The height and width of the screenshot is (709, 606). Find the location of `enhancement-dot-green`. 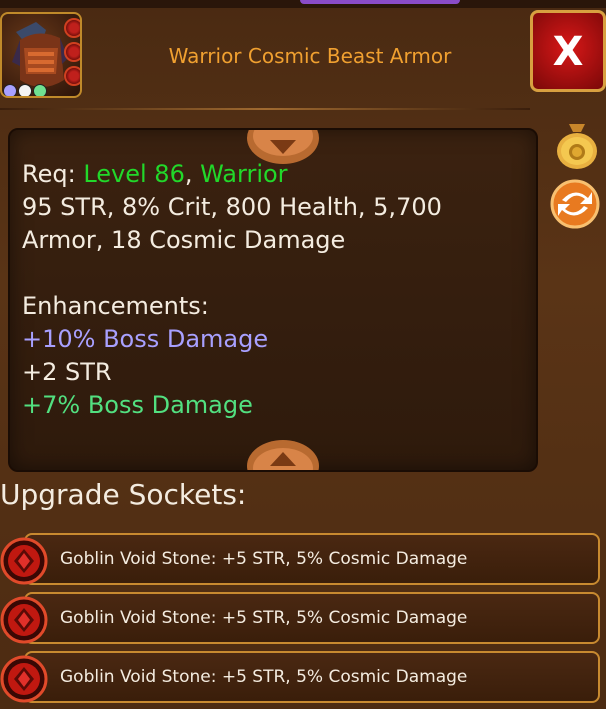

enhancement-dot-green is located at coordinates (40, 90).